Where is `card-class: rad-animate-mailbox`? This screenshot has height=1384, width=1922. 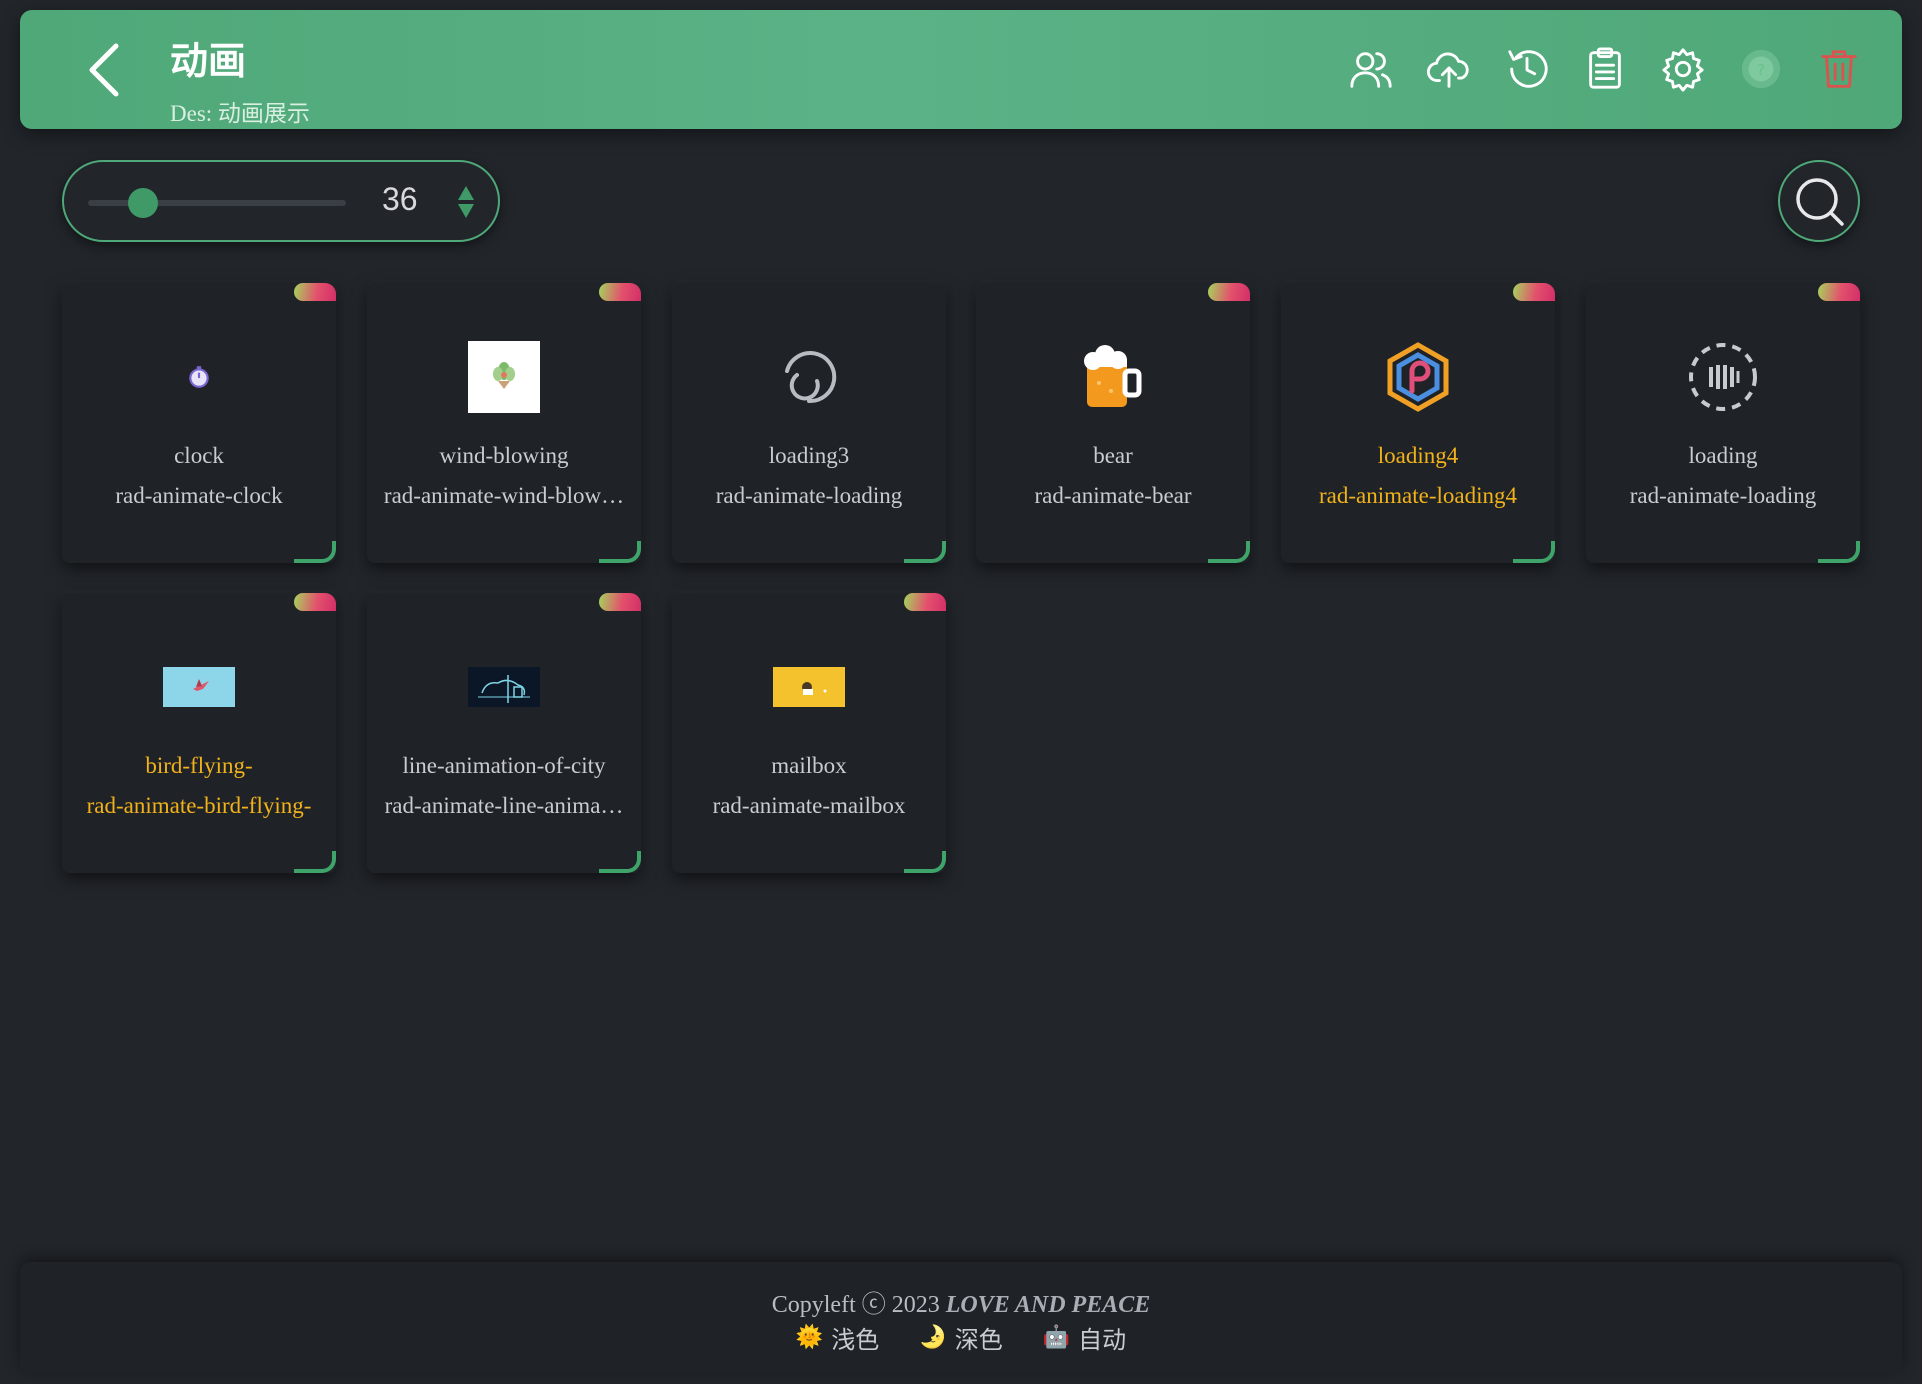
card-class: rad-animate-mailbox is located at coordinates (809, 805).